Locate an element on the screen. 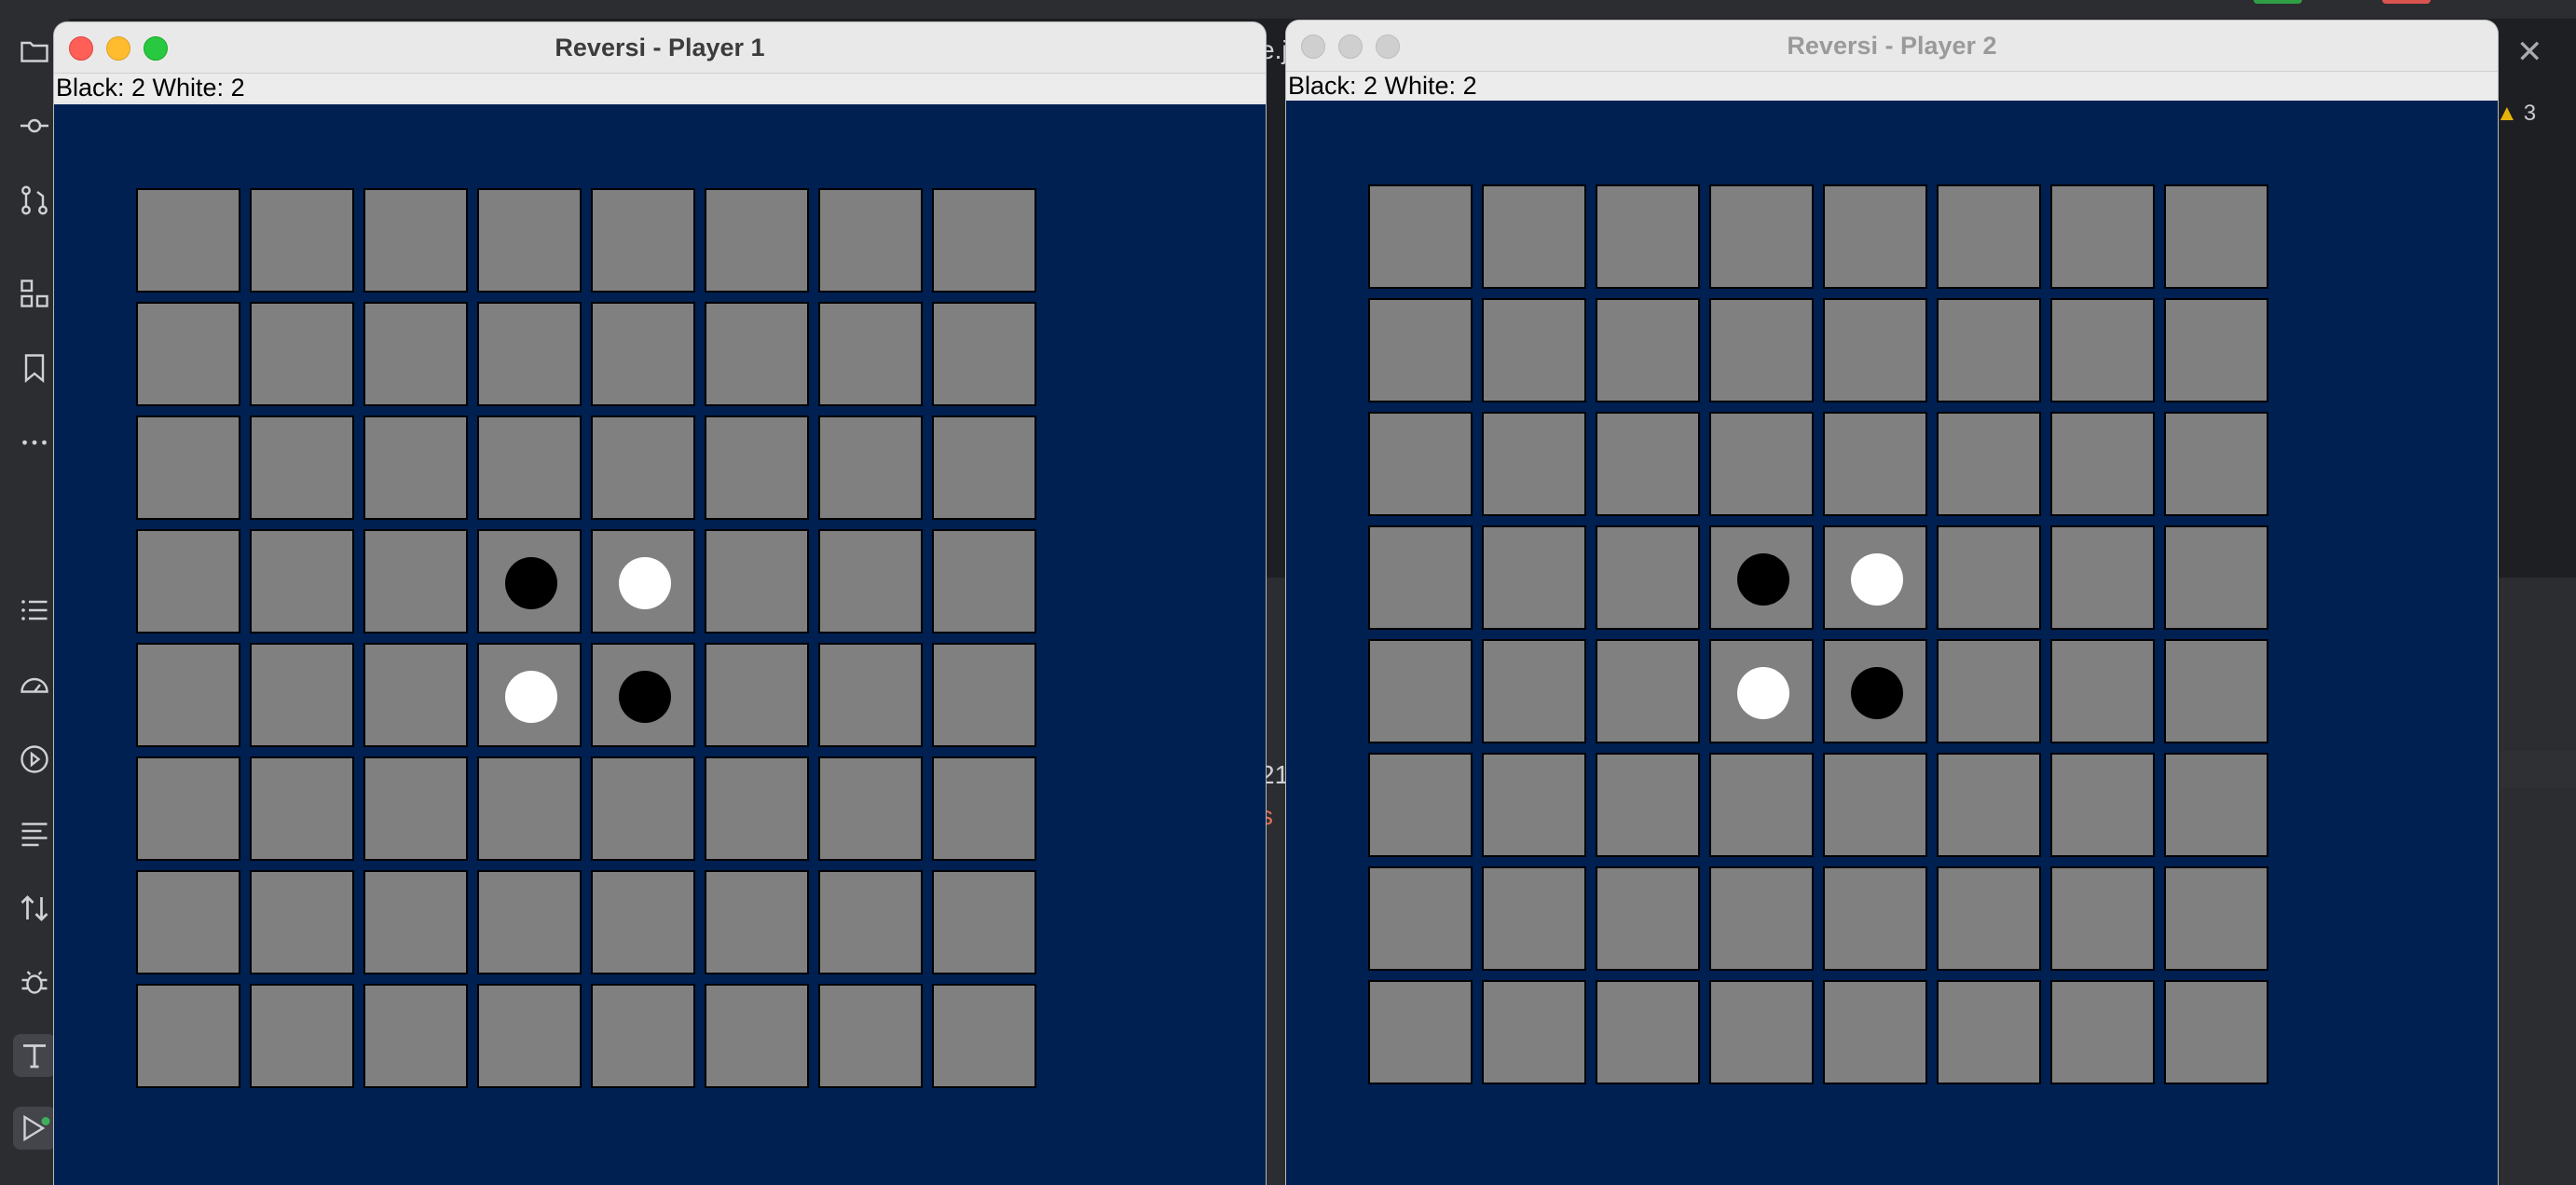 This screenshot has width=2576, height=1185. board-cell-r7-c6 is located at coordinates (2102, 1032).